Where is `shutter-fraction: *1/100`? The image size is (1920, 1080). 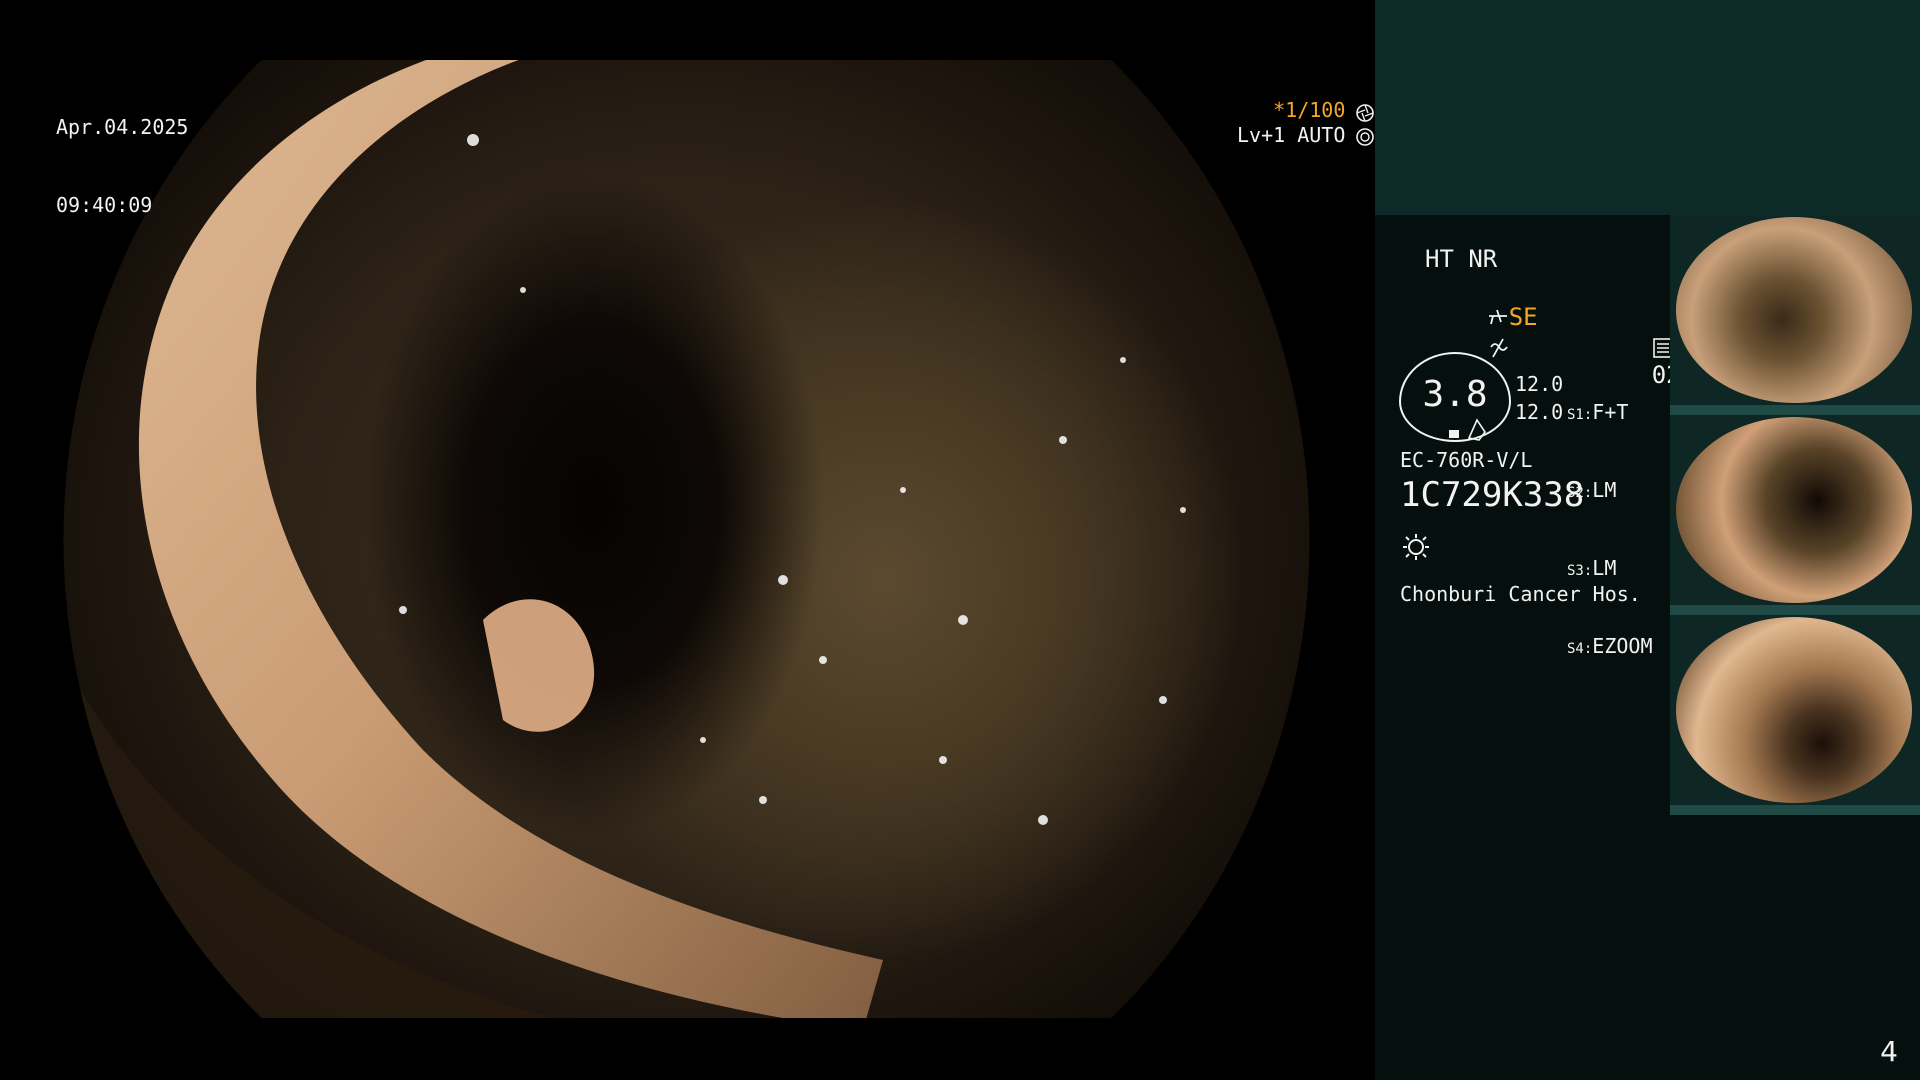 shutter-fraction: *1/100 is located at coordinates (1309, 110).